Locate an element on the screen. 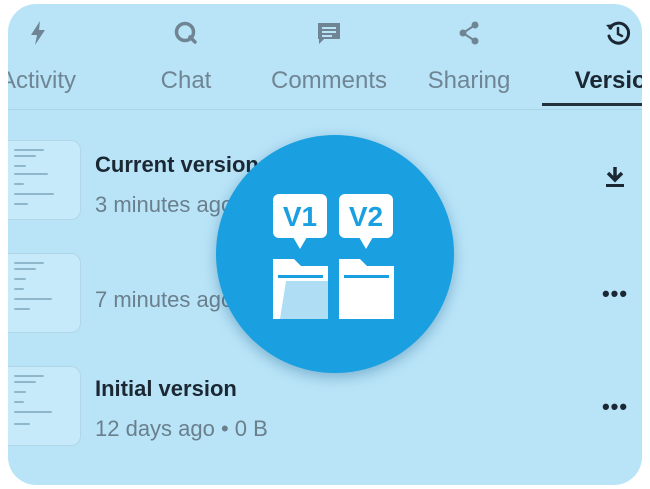  tab-label: Sharing is located at coordinates (469, 80).